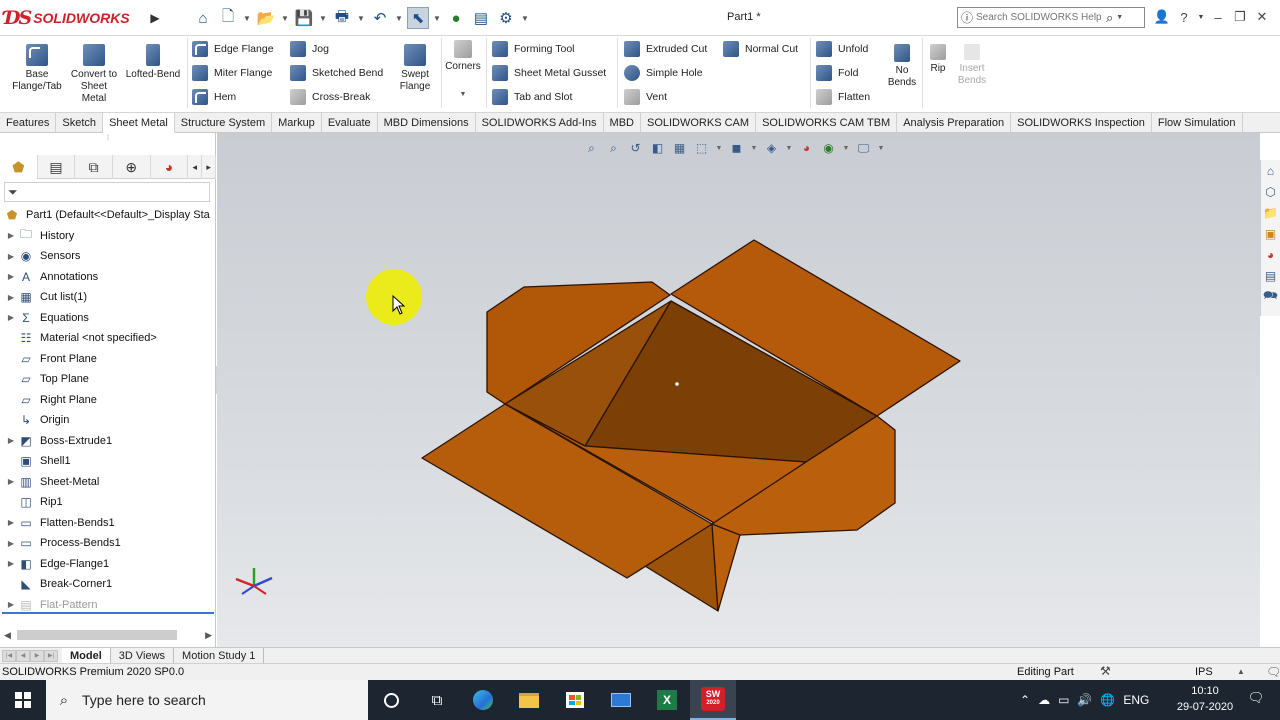 Image resolution: width=1280 pixels, height=720 pixels. Describe the element at coordinates (540, 123) in the screenshot. I see `tab-solidworks-add-ins: SOLIDWORKS Add-Ins` at that location.